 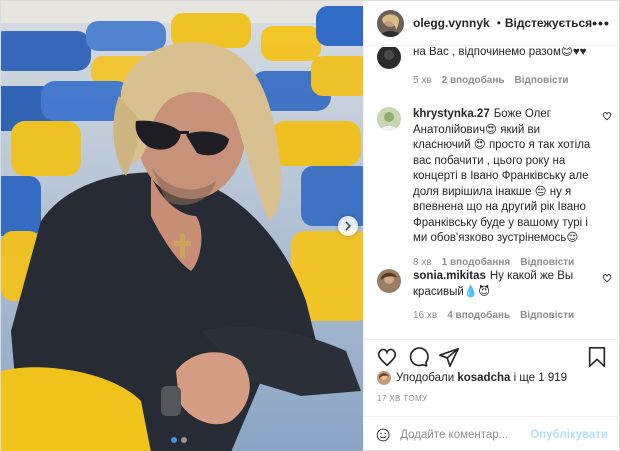 I want to click on author-username: olegg.vynnyk, so click(x=451, y=23).